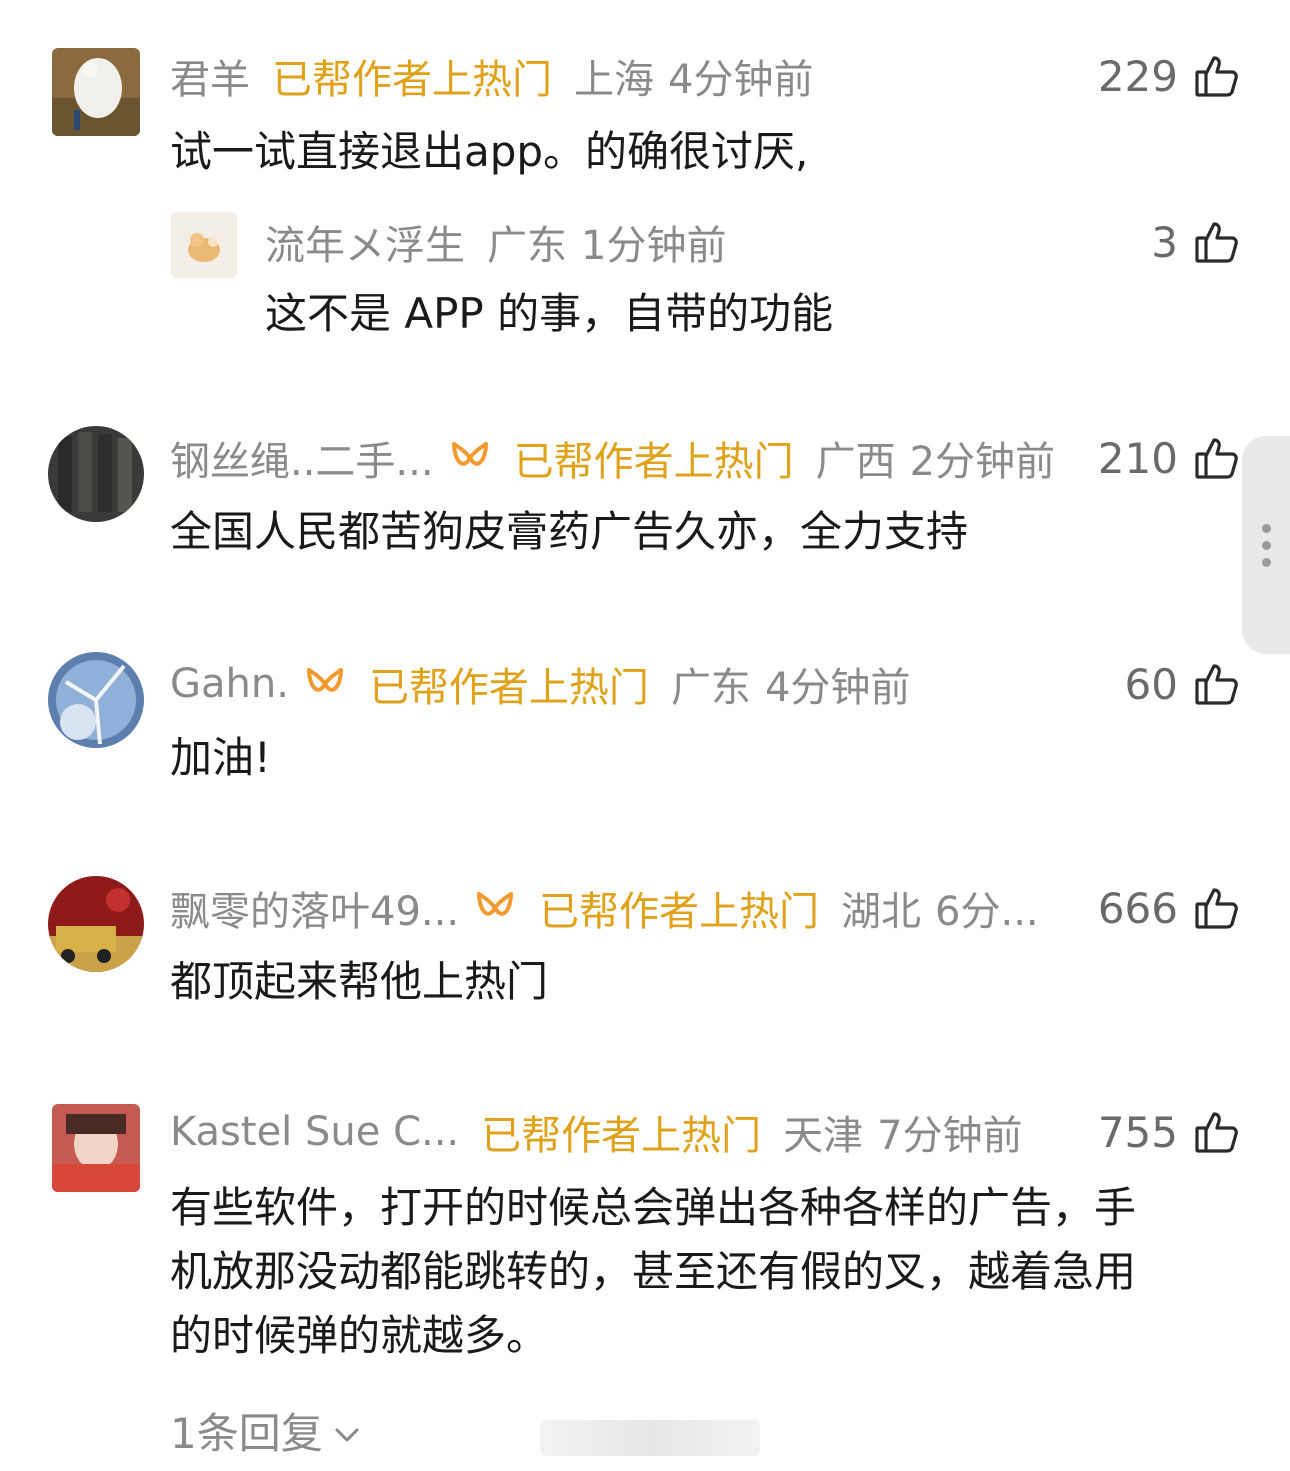 Image resolution: width=1290 pixels, height=1471 pixels. I want to click on like-count: 210, so click(1137, 458).